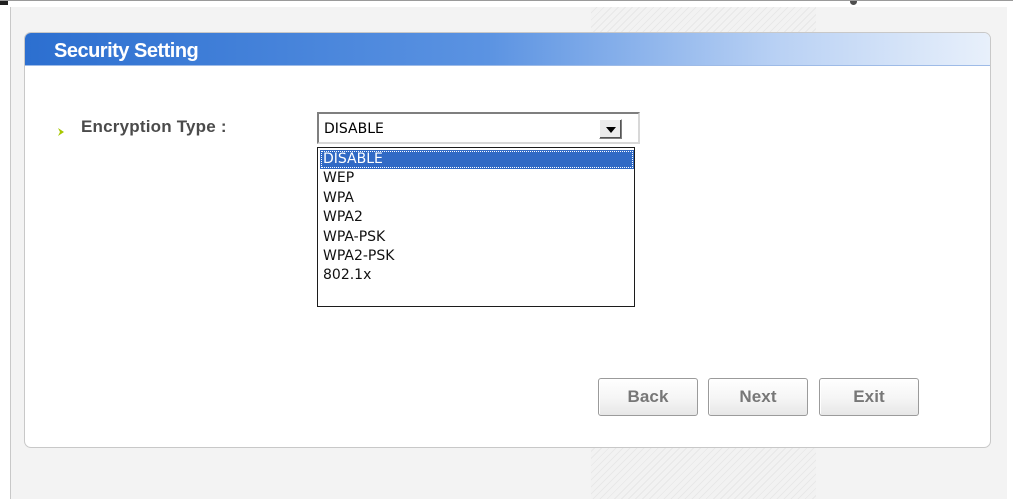 This screenshot has width=1013, height=501. What do you see at coordinates (507, 49) in the screenshot?
I see `panel-header: Security Setting` at bounding box center [507, 49].